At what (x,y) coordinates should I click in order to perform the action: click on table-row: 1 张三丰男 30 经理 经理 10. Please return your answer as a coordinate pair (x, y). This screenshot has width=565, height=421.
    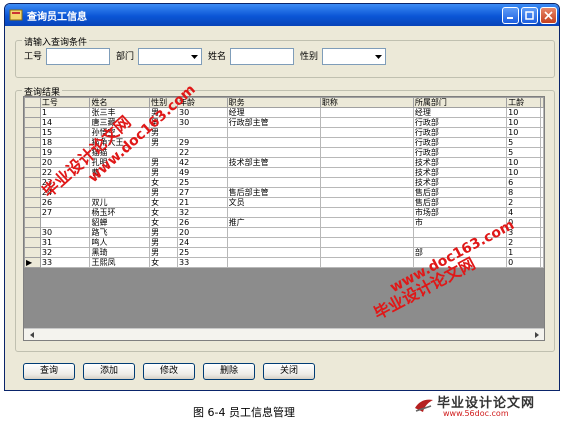
    Looking at the image, I should click on (284, 112).